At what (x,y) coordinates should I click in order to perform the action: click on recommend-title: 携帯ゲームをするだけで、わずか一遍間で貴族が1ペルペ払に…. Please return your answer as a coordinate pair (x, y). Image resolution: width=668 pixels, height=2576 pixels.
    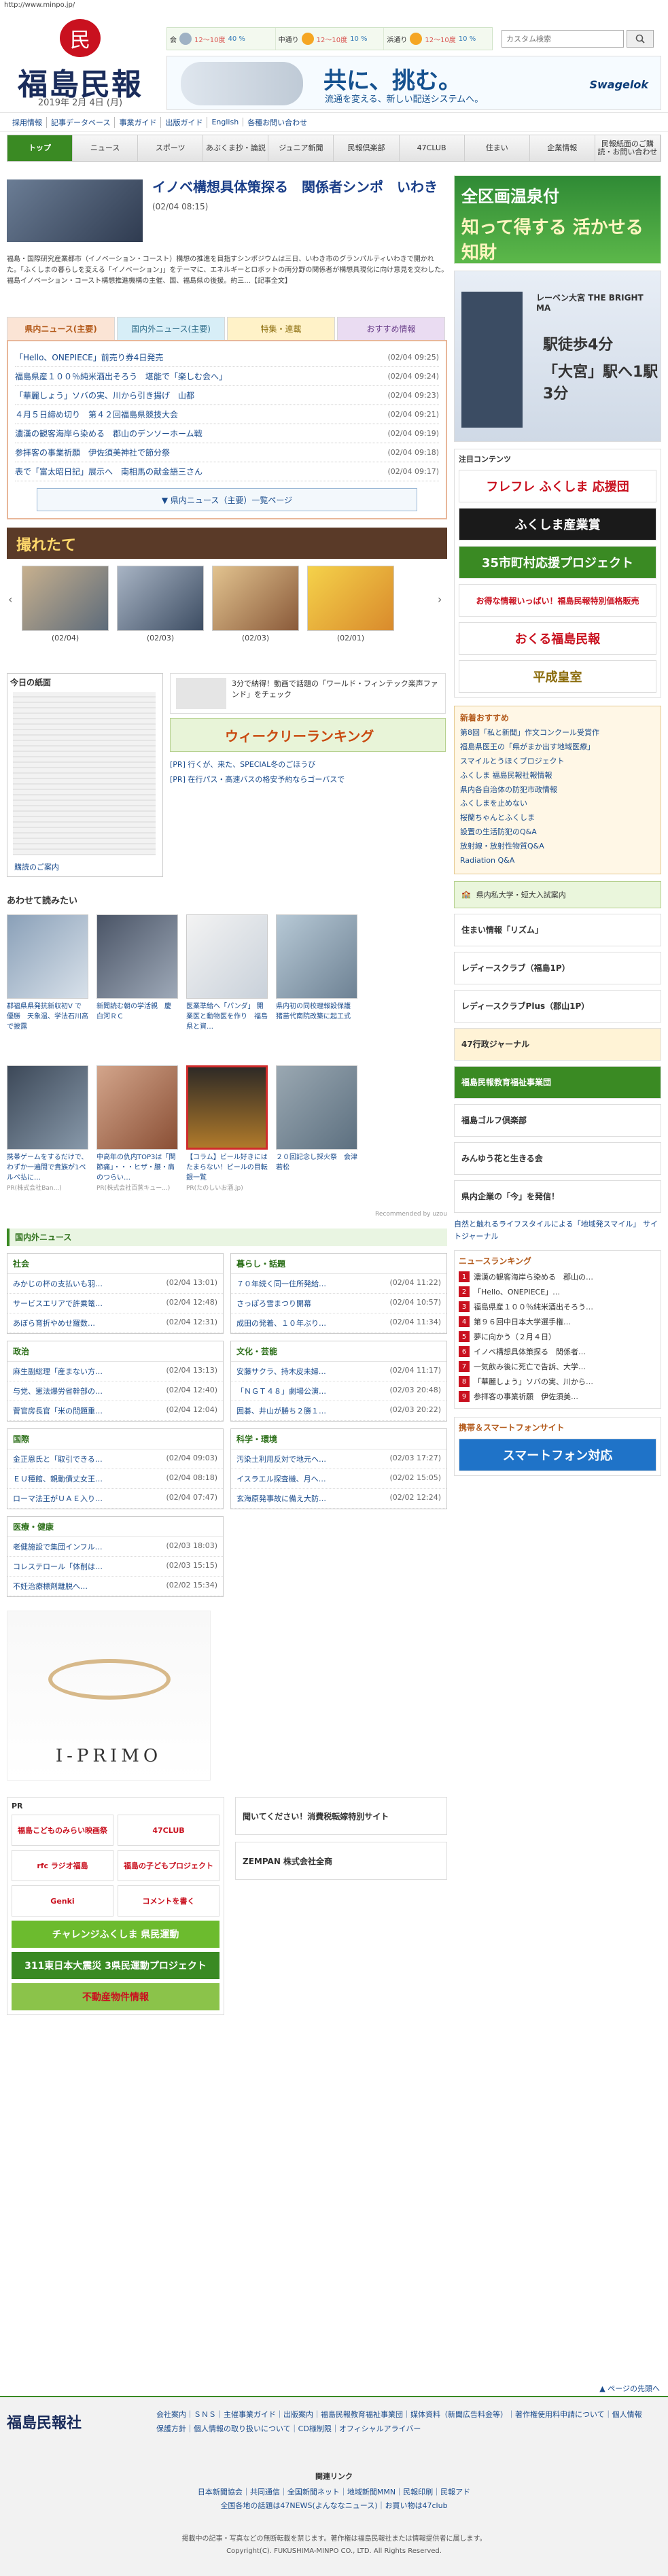
    Looking at the image, I should click on (47, 1167).